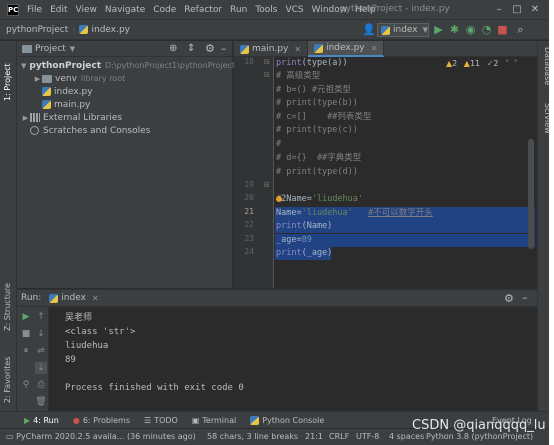 This screenshot has height=445, width=554. Describe the element at coordinates (238, 10) in the screenshot. I see `menu-run: Run` at that location.